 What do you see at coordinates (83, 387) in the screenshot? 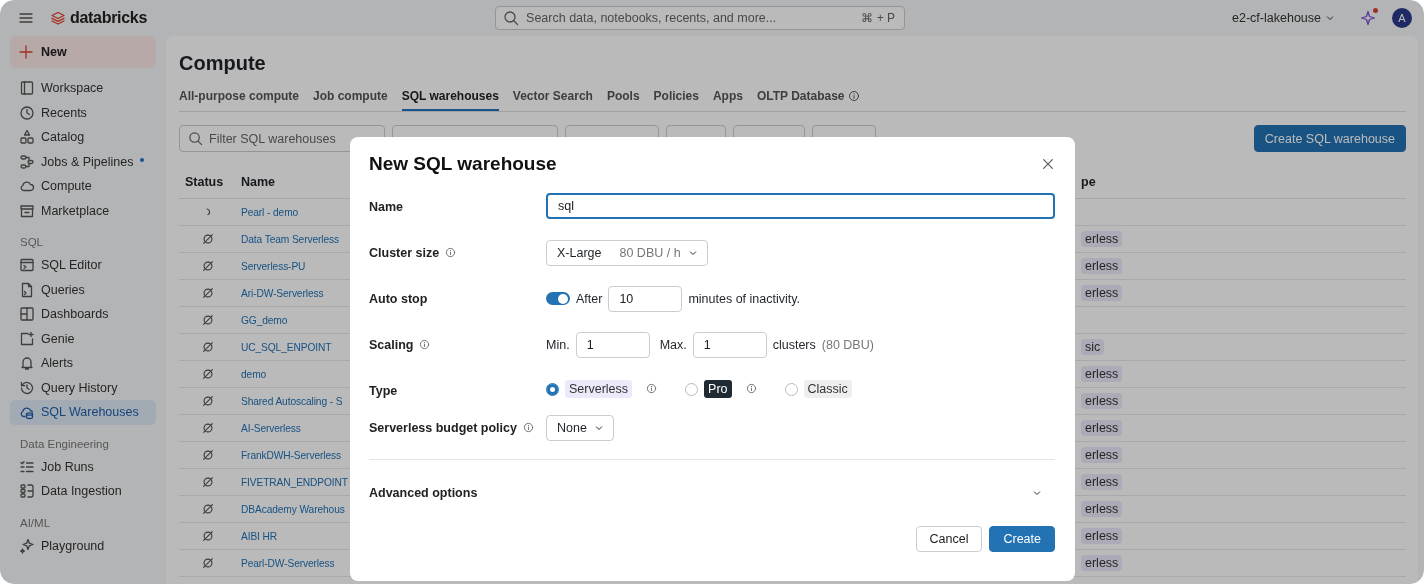
I see `sidebar-item: Query History` at bounding box center [83, 387].